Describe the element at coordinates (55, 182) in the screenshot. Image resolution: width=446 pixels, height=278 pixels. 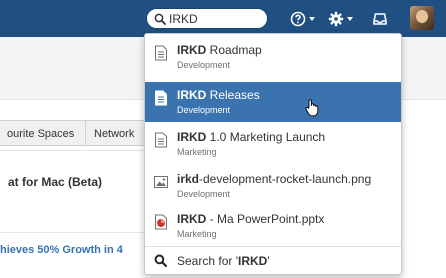
I see `space-title: at for Mac (Beta)` at that location.